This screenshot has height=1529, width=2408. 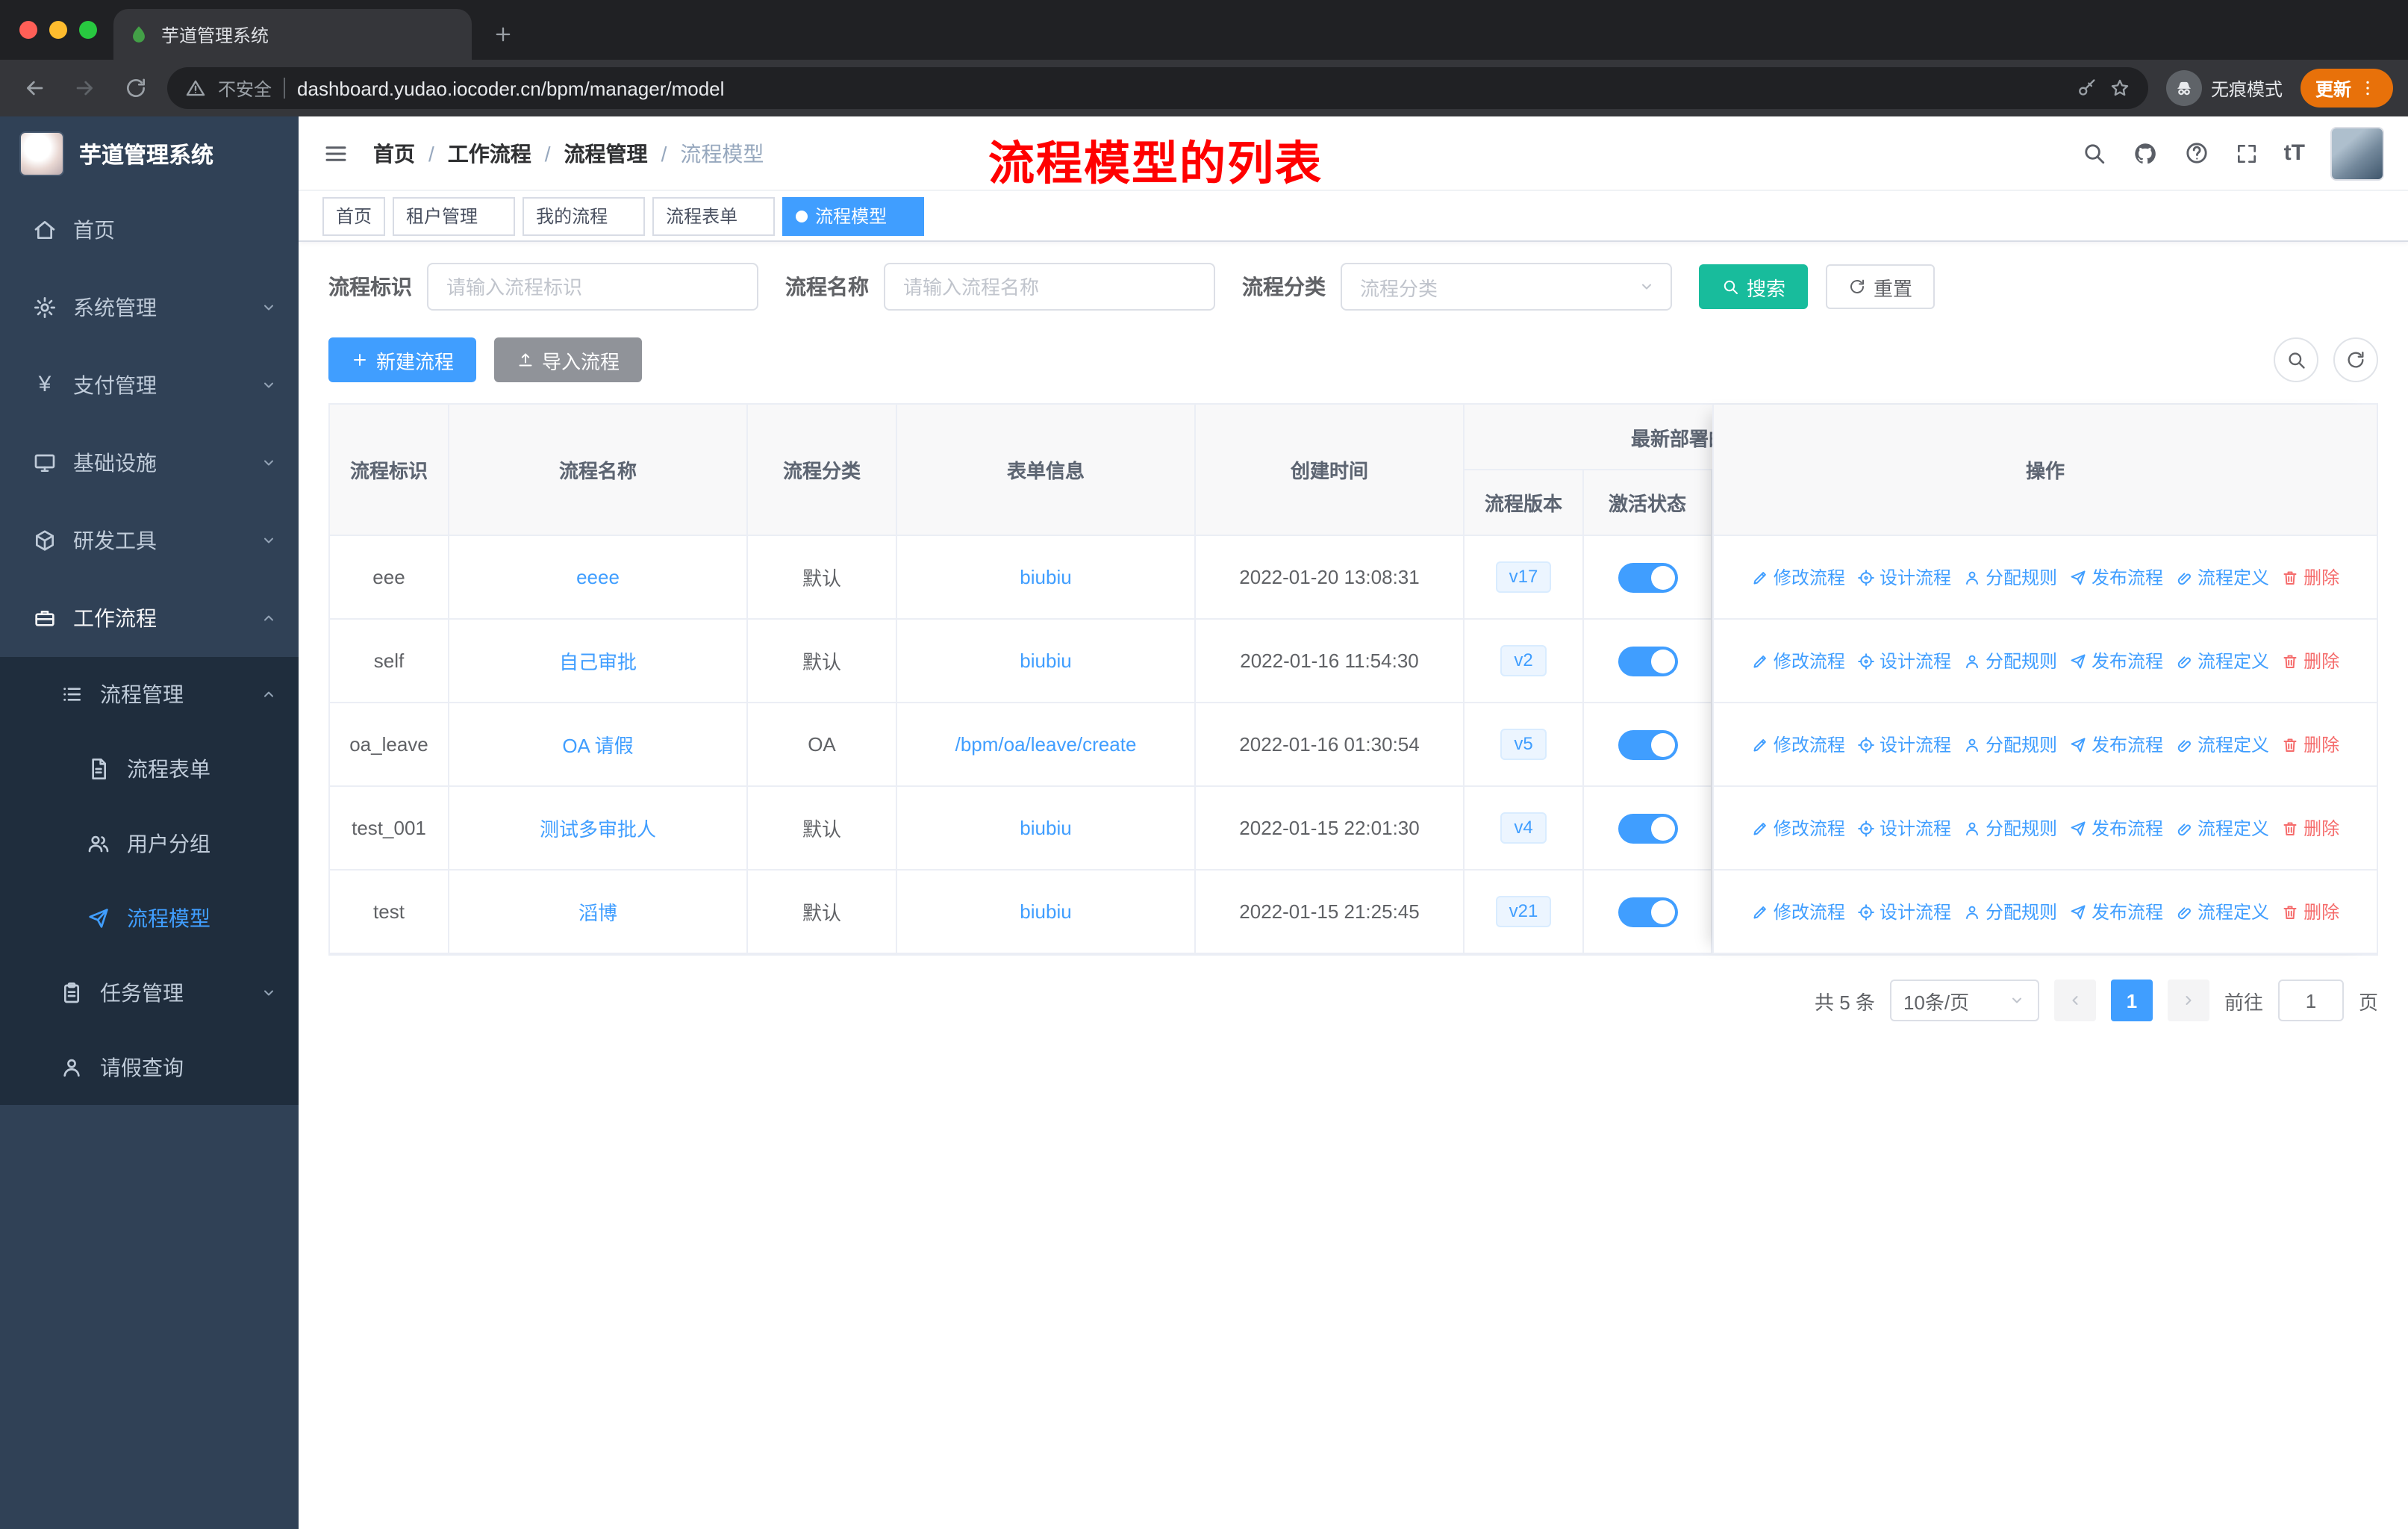 I want to click on fullscreen-icon, so click(x=2247, y=153).